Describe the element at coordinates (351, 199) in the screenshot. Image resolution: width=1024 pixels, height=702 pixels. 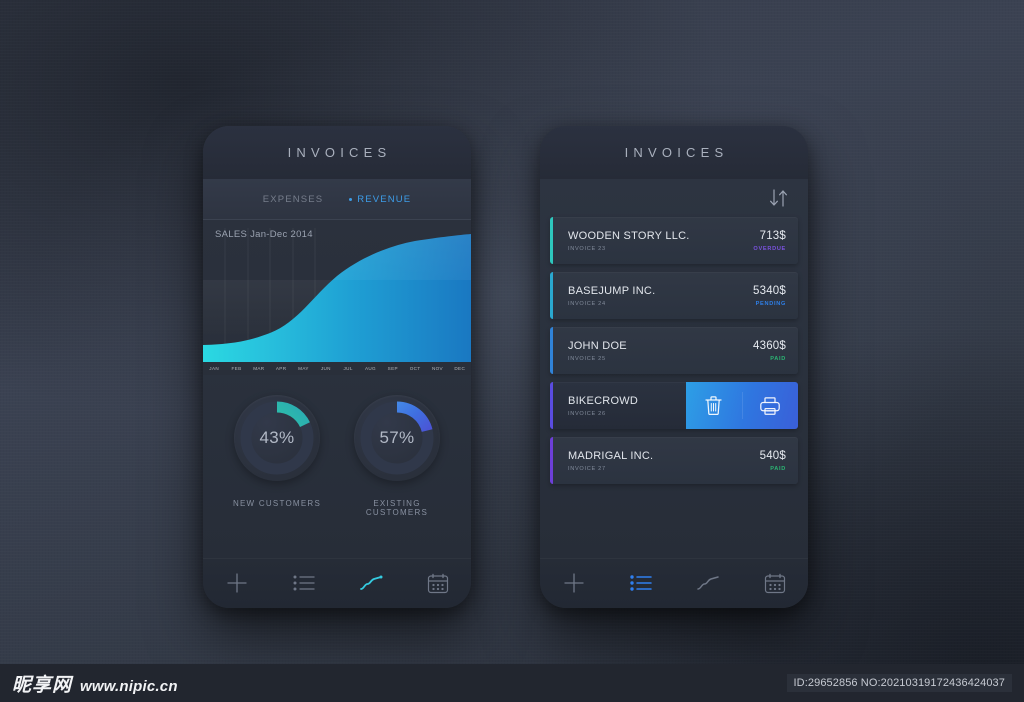
I see `active-tab-dot-icon` at that location.